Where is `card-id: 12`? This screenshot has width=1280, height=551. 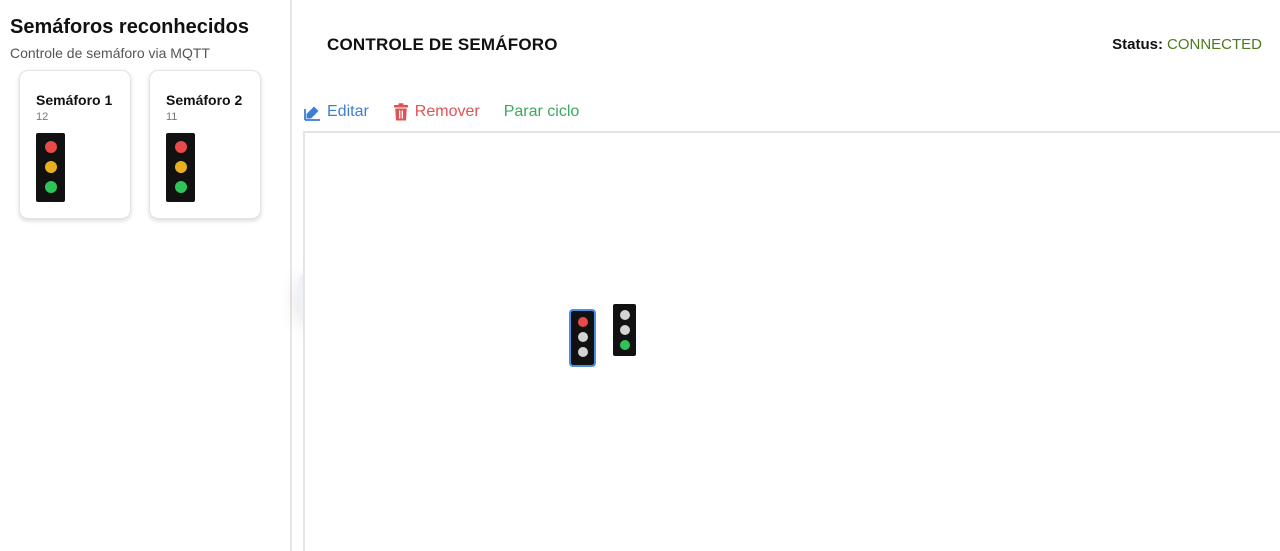
card-id: 12 is located at coordinates (42, 117).